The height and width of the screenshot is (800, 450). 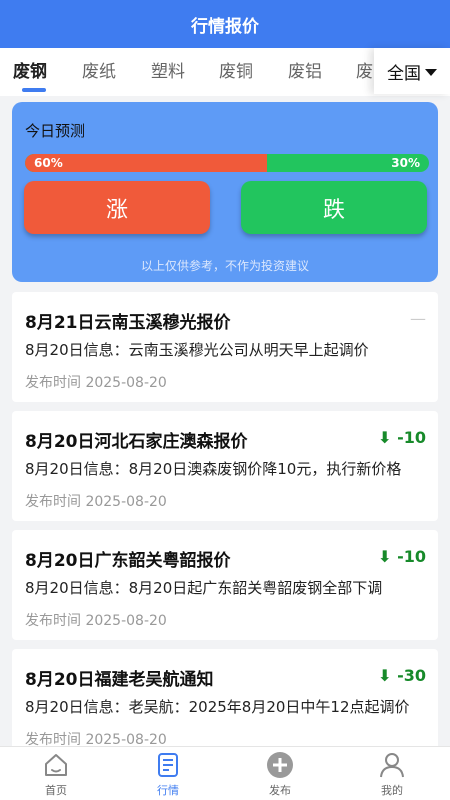 What do you see at coordinates (204, 588) in the screenshot?
I see `news-summary: 8月20日信息：8月20日起广东韶关粤韶废钢全部下调` at bounding box center [204, 588].